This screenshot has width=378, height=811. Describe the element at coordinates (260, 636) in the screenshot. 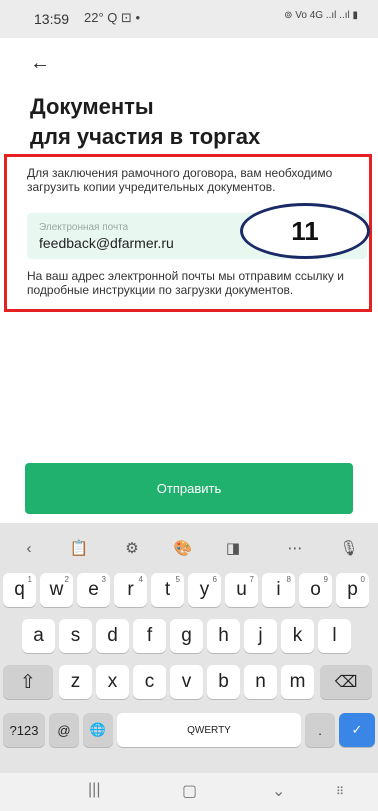

I see `key-j: j` at that location.